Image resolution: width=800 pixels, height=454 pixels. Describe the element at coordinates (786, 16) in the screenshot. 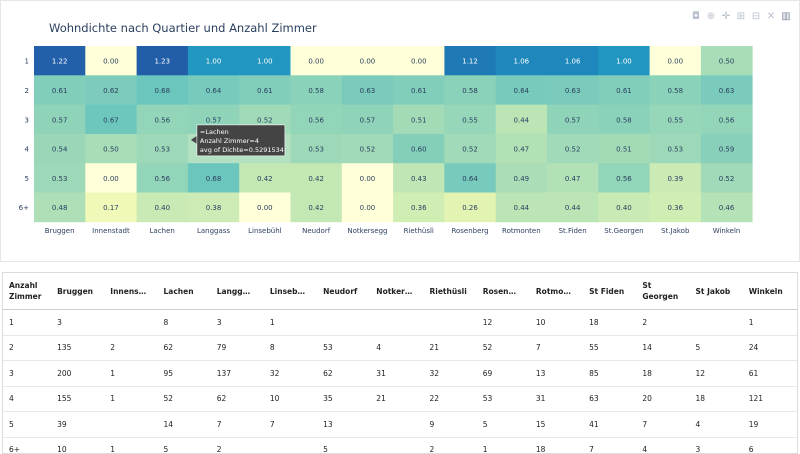

I see `plotly-logo-icon: ▥` at that location.